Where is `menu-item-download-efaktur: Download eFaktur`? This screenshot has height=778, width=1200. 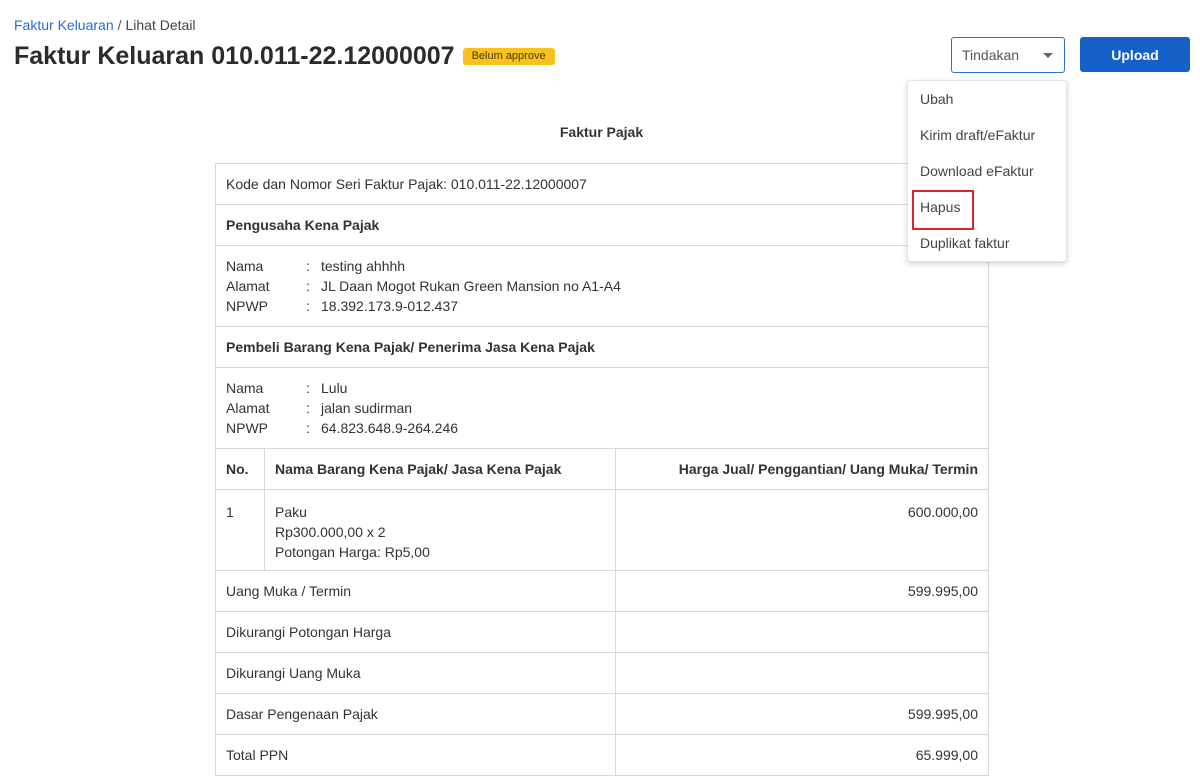 menu-item-download-efaktur: Download eFaktur is located at coordinates (987, 171).